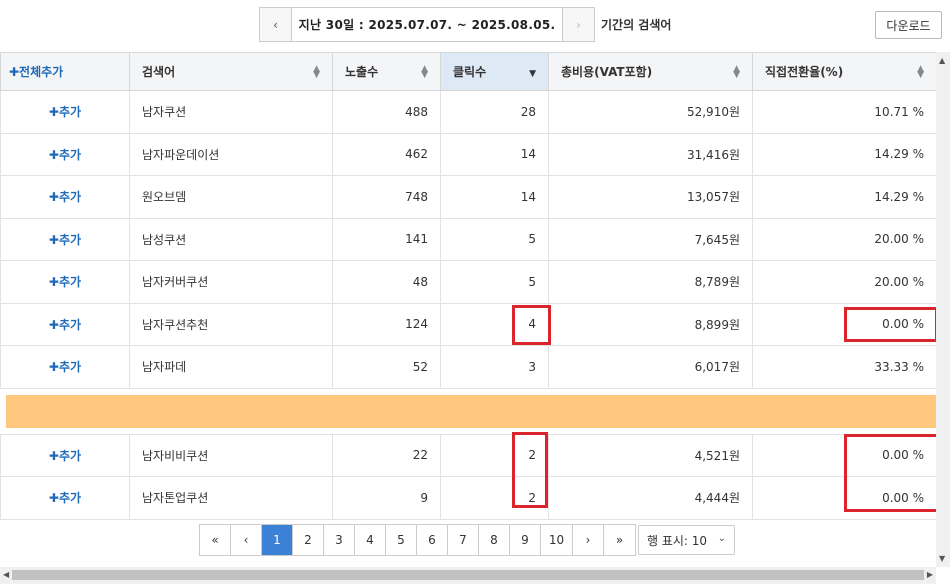 The height and width of the screenshot is (587, 950). What do you see at coordinates (636, 25) in the screenshot?
I see `period-suffix-label: 기간의 검색어` at bounding box center [636, 25].